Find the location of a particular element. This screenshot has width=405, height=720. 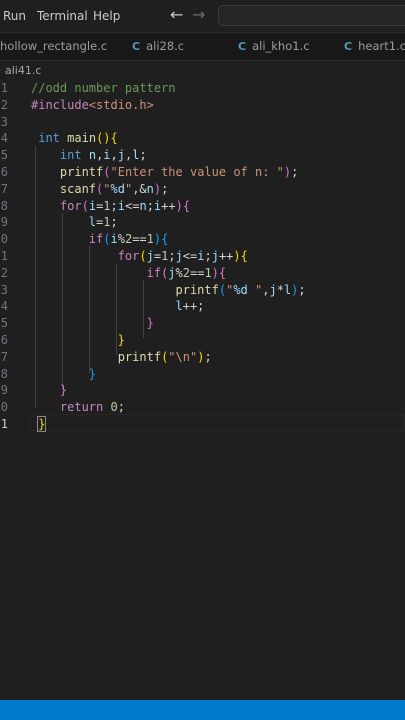

breadcrumb: ali41.c is located at coordinates (23, 70).